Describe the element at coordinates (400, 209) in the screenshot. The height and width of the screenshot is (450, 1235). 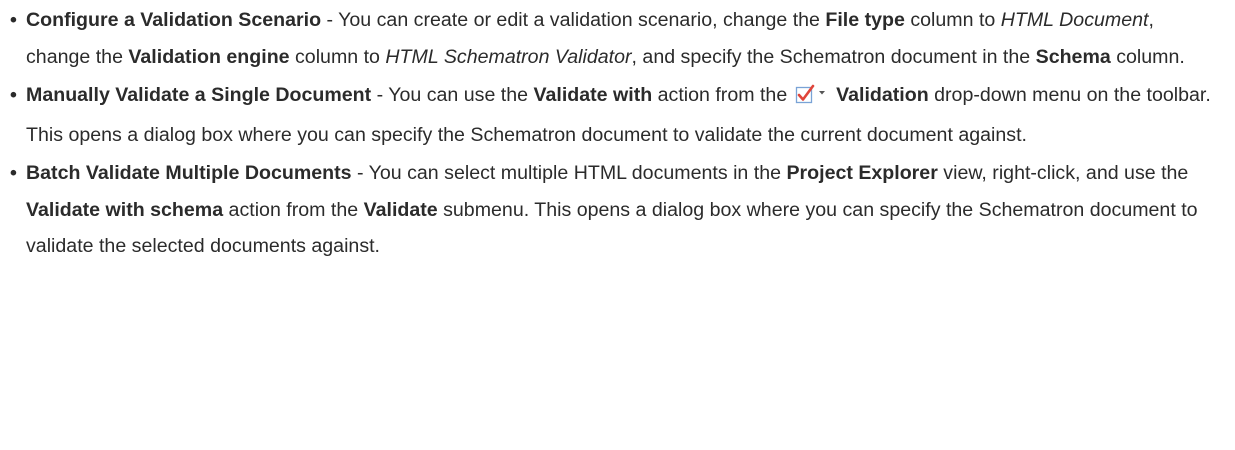
I see `ui-term: Validate` at that location.